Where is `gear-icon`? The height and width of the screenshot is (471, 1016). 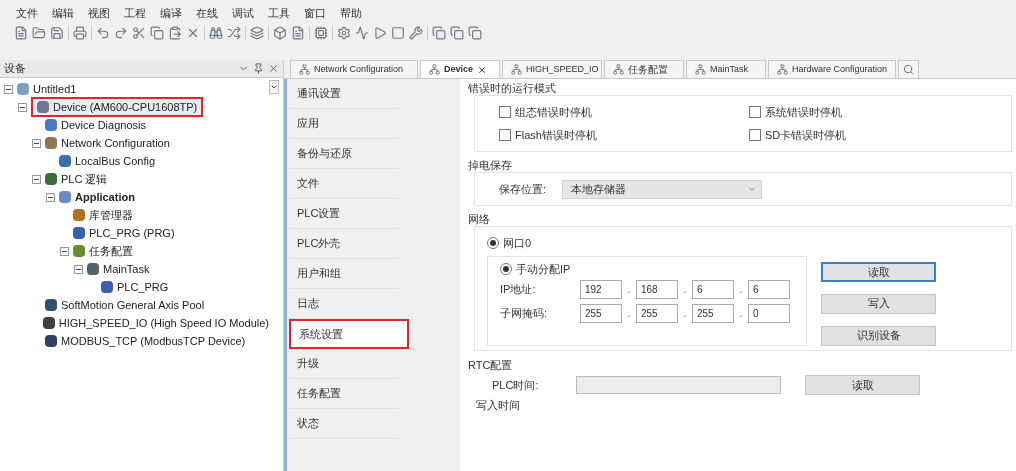 gear-icon is located at coordinates (344, 33).